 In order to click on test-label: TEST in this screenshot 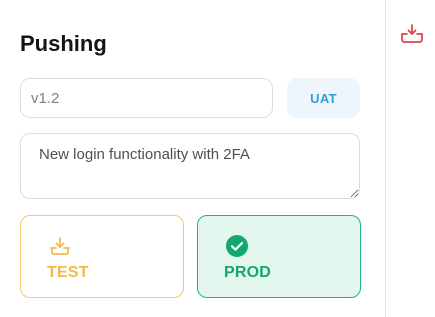, I will do `click(68, 272)`.